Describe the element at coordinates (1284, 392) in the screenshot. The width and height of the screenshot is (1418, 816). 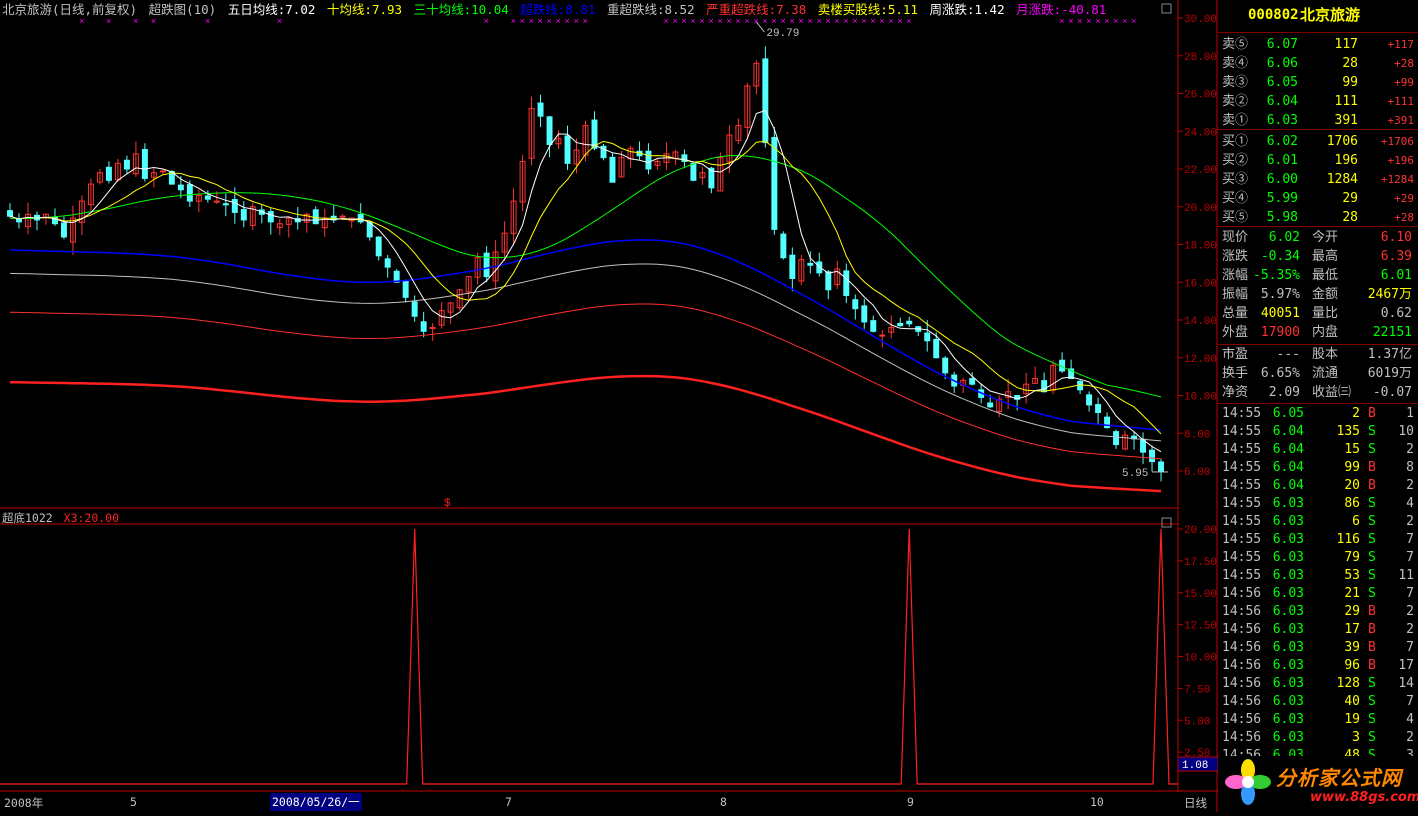
I see `fund-value: 2.09` at that location.